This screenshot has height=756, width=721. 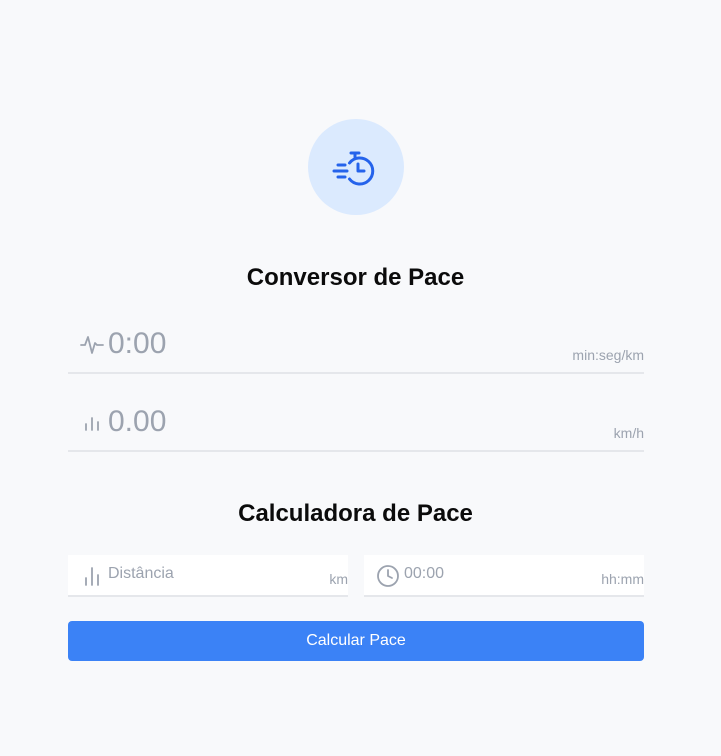 What do you see at coordinates (318, 344) in the screenshot?
I see `pace-input` at bounding box center [318, 344].